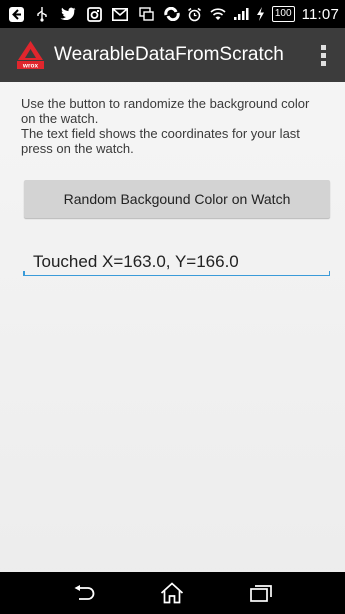  I want to click on status-bar: 100 11:07, so click(172, 14).